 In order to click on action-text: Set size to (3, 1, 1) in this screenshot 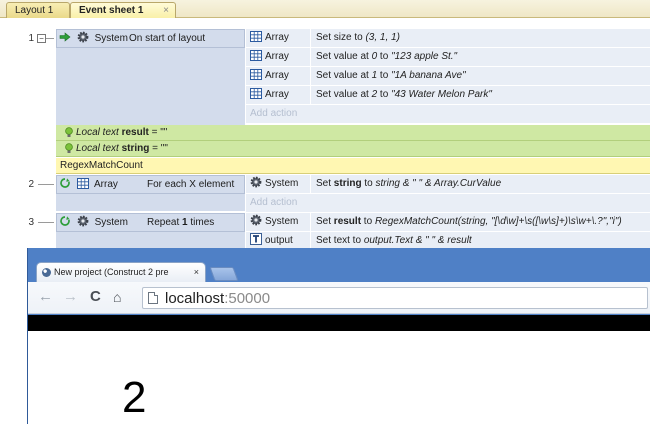, I will do `click(358, 38)`.